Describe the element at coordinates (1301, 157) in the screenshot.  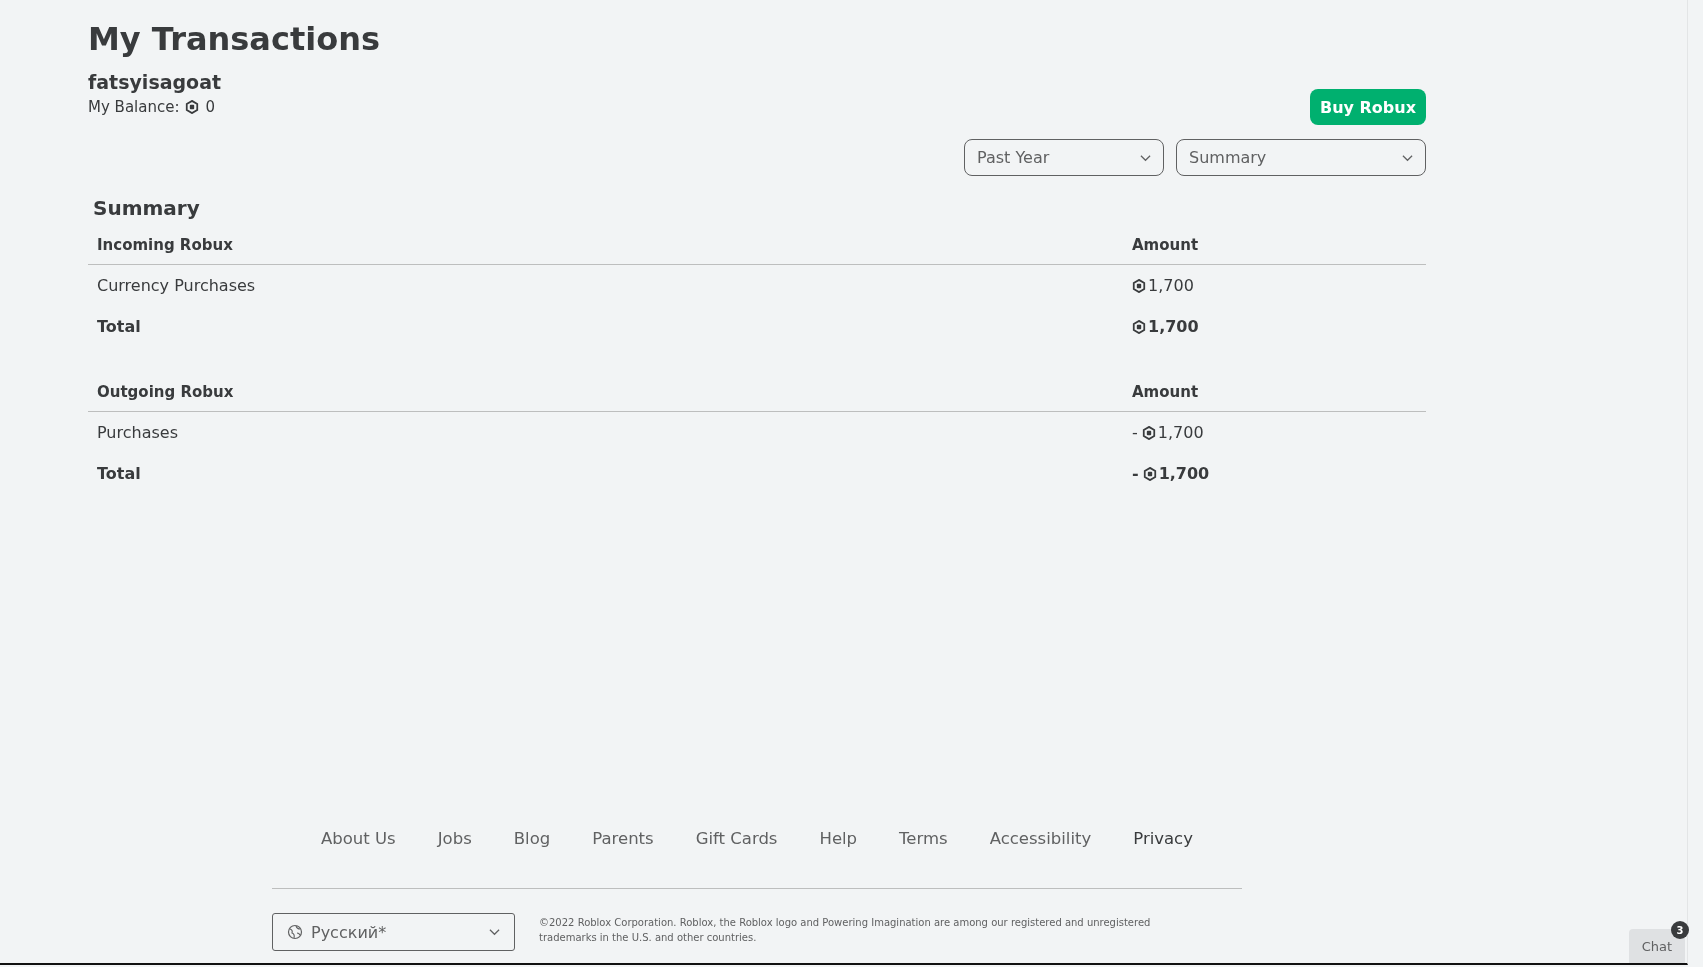
I see `filter-dropdown: Summary` at that location.